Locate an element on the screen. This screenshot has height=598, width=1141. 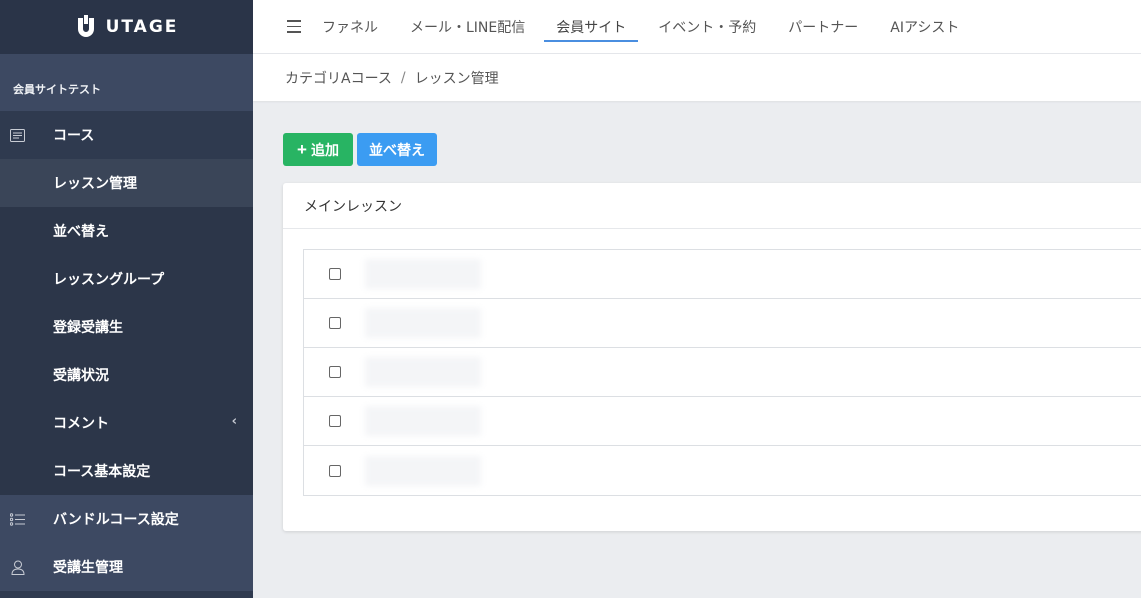
sidebar-item-student-management: 受講生管理 is located at coordinates (126, 567).